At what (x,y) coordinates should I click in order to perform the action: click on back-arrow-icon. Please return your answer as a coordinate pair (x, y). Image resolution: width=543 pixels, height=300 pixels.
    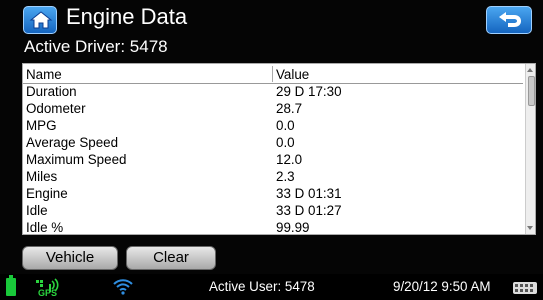
    Looking at the image, I should click on (510, 19).